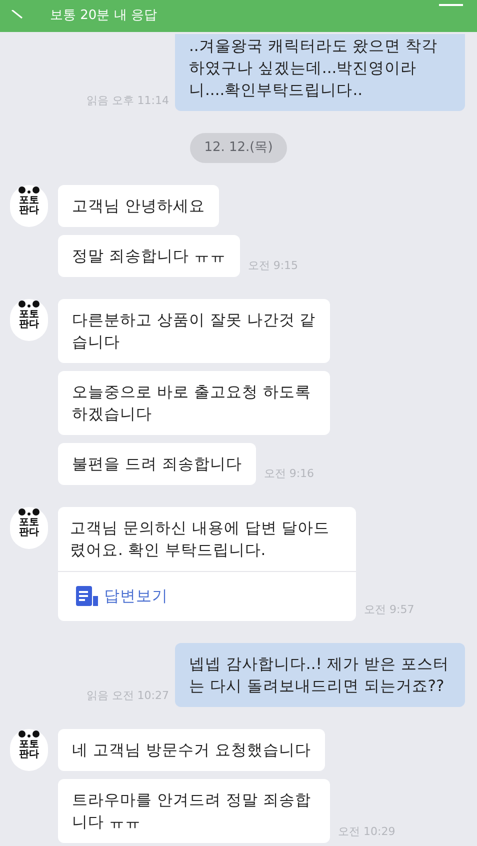 The height and width of the screenshot is (846, 477). I want to click on message-bubble: 다른분하고 상품이 잘못 나간것 같습니다, so click(194, 330).